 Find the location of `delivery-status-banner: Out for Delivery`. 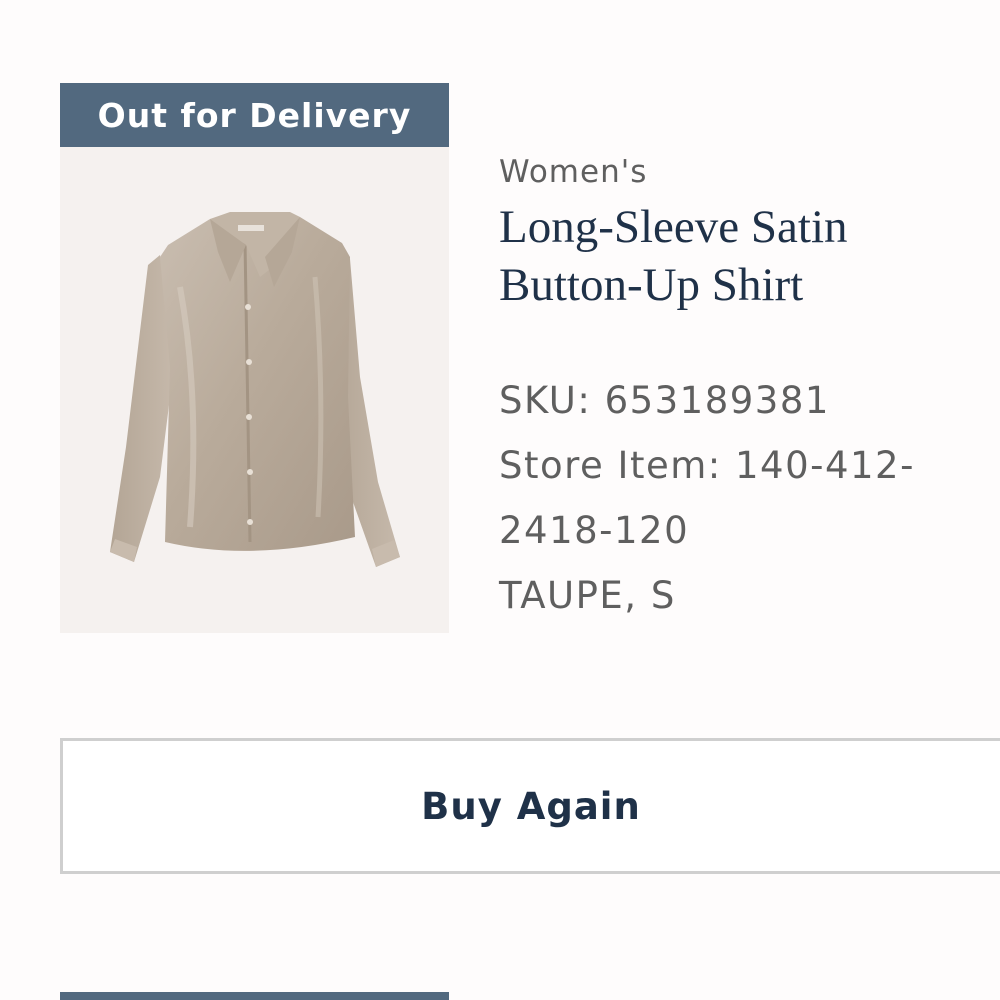

delivery-status-banner: Out for Delivery is located at coordinates (254, 115).